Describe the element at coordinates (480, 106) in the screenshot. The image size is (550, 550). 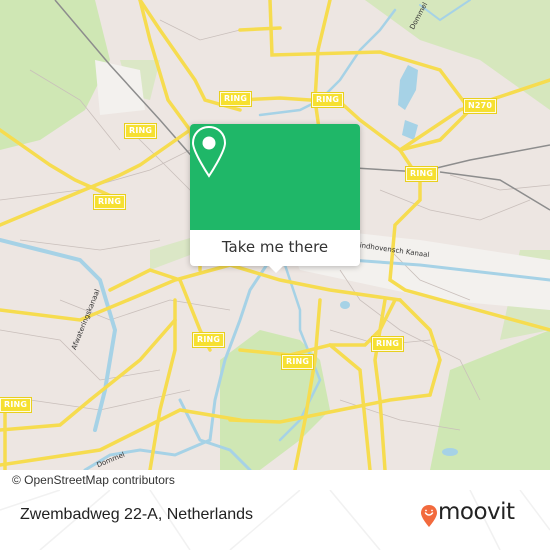
I see `n270-road-label: N270` at that location.